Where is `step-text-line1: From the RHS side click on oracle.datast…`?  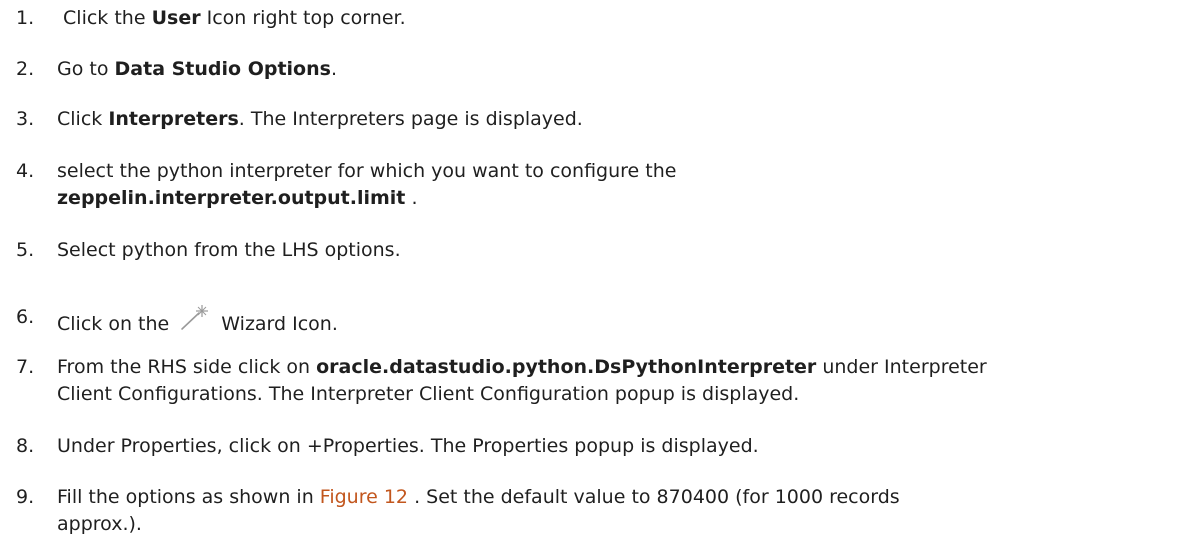 step-text-line1: From the RHS side click on oracle.datast… is located at coordinates (626, 367).